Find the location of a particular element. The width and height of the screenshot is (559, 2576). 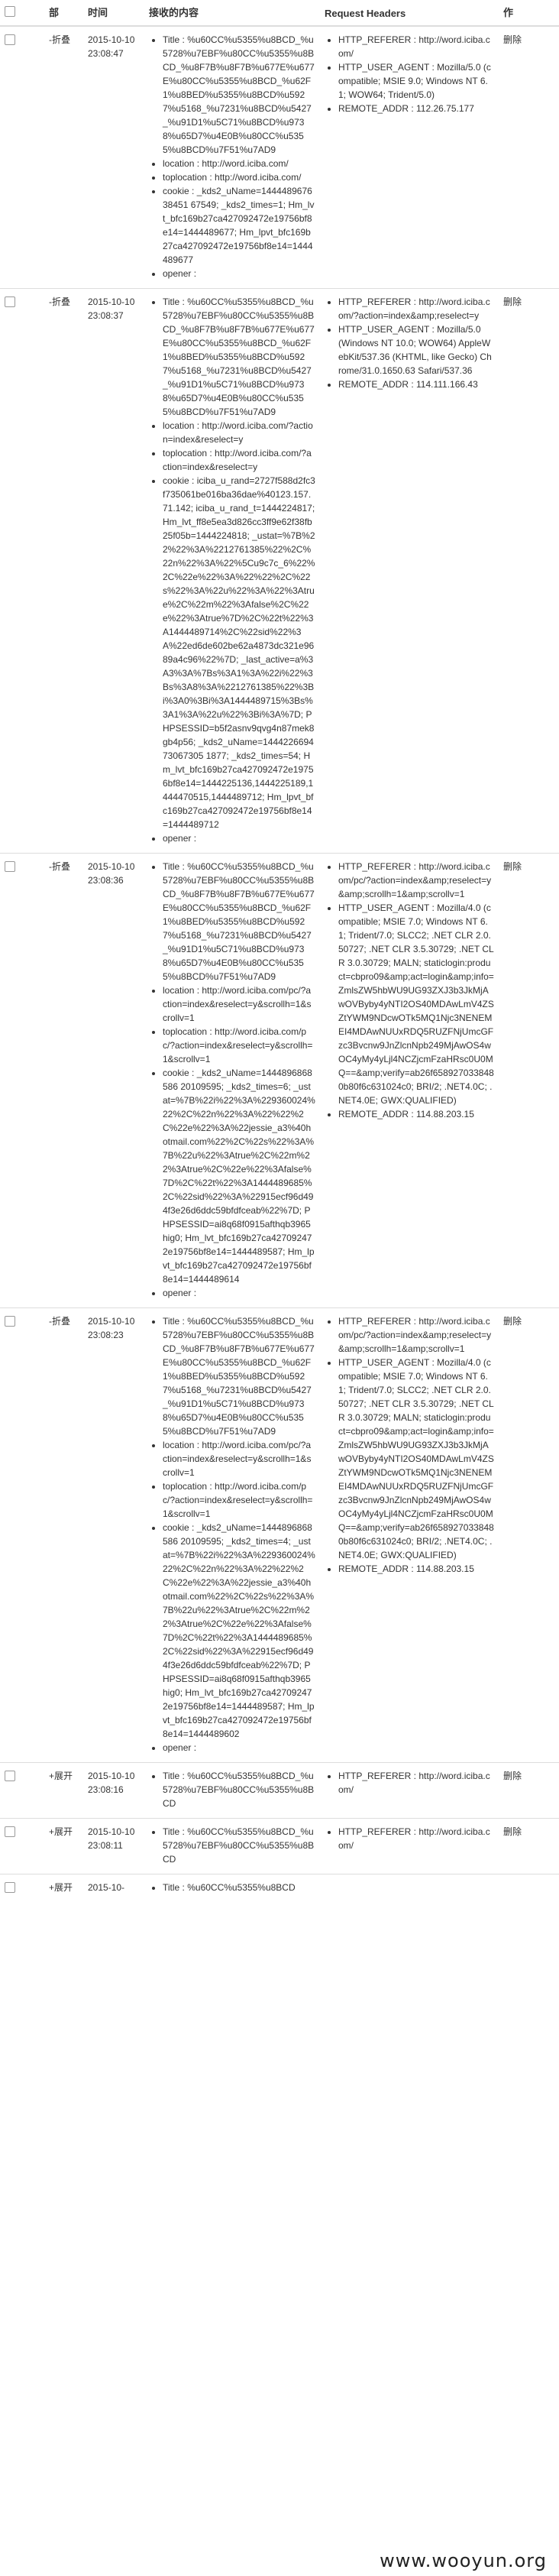

col-headers-header: Request Headers is located at coordinates (409, 13).